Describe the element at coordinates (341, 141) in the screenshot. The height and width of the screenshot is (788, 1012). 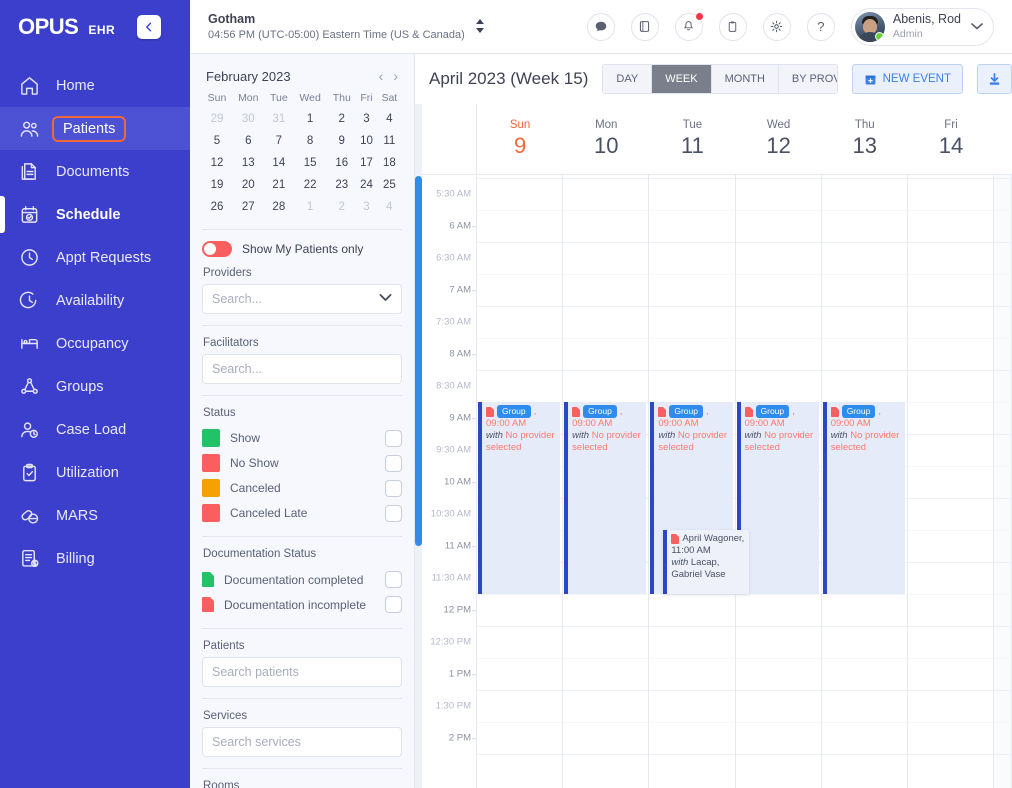
I see `mini-cal-day: 9` at that location.